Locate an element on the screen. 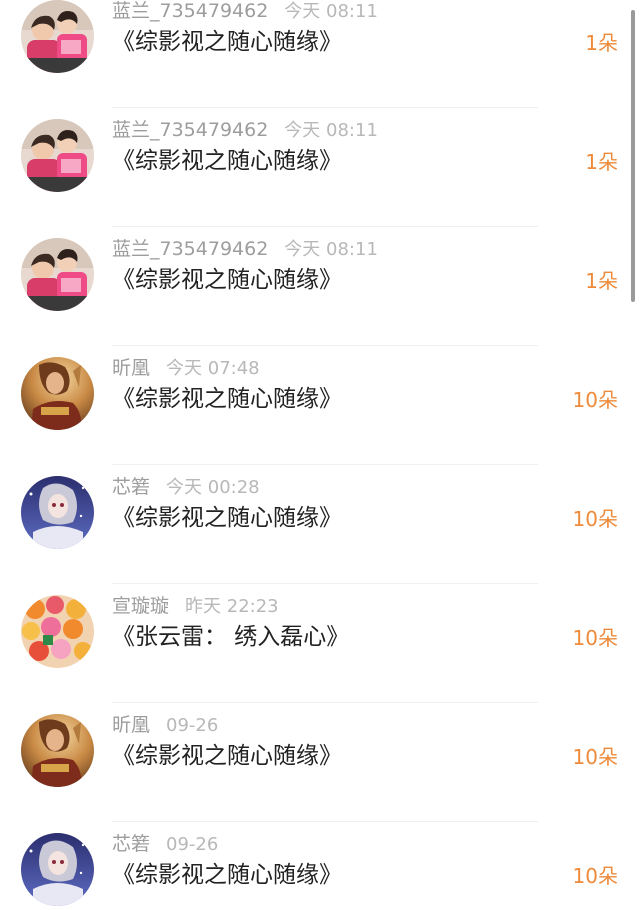  list-item: 昕凰 今天 07:48 《综影视之随心随缘》 10朵 is located at coordinates (320, 405).